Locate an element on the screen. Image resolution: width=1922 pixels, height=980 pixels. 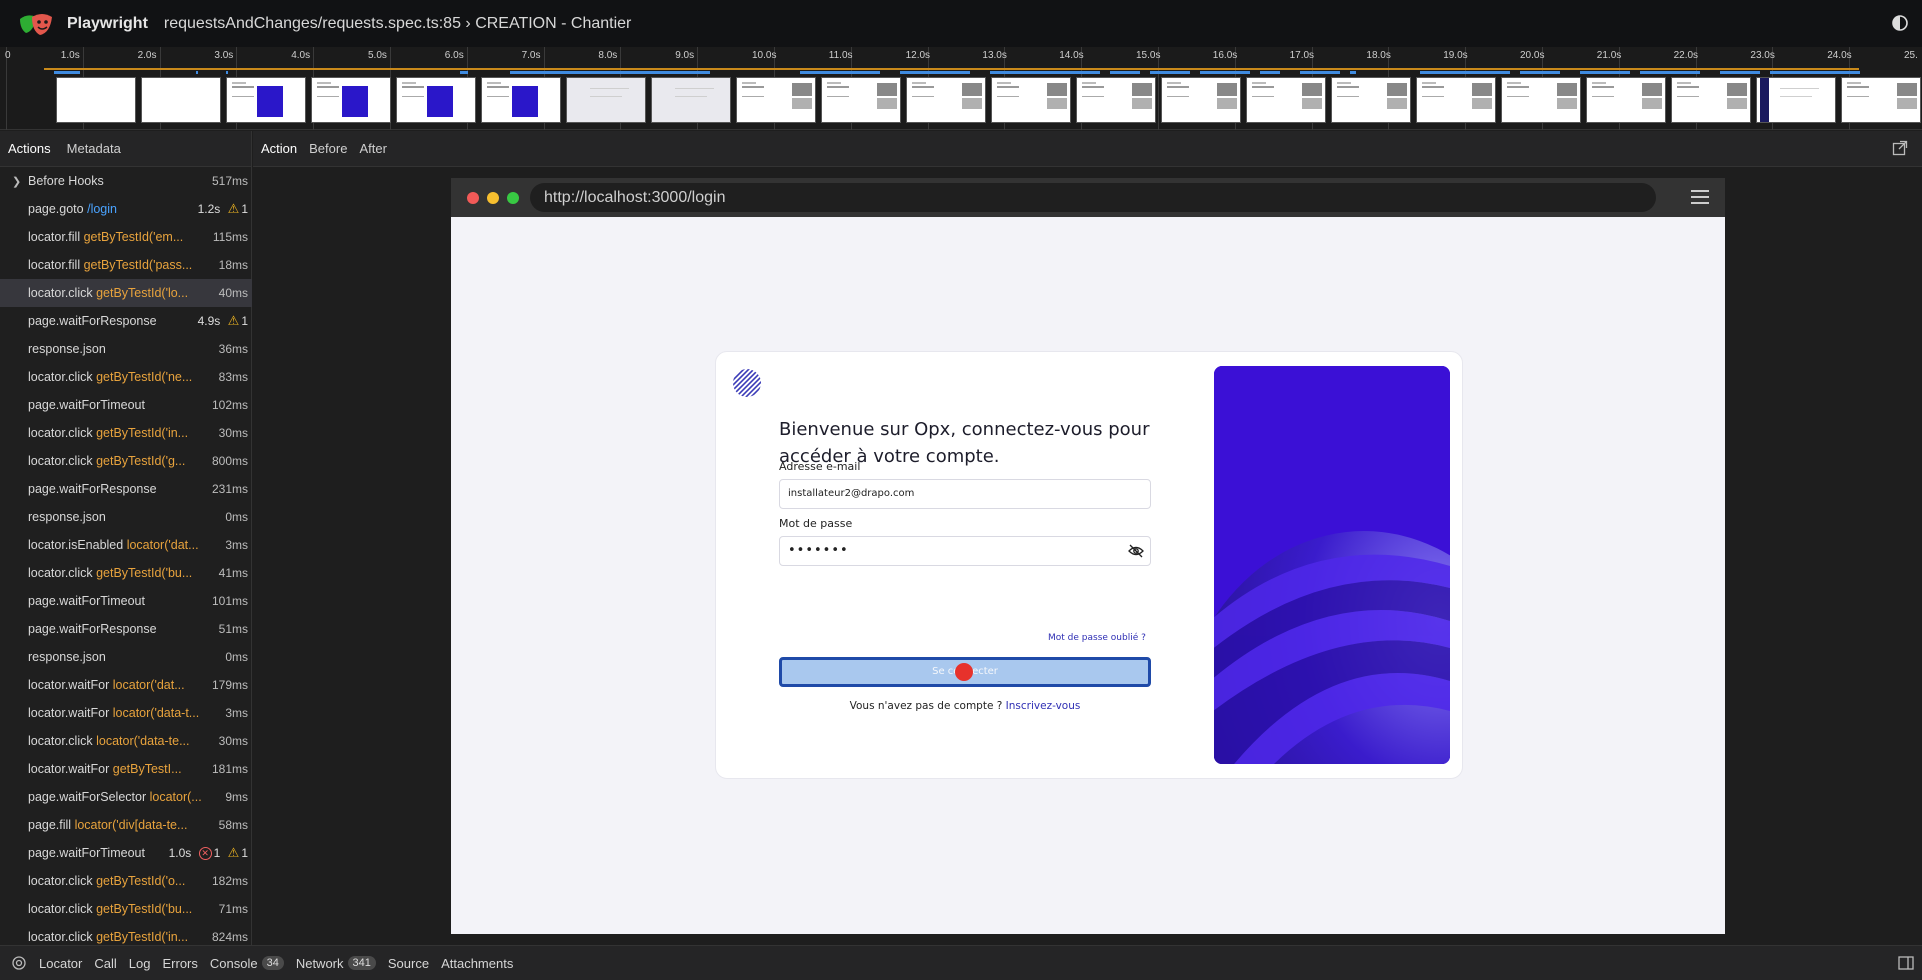
app-title: Playwright is located at coordinates (107, 23).